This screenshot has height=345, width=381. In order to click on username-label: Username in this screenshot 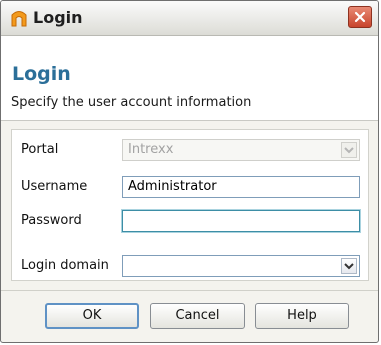, I will do `click(54, 186)`.